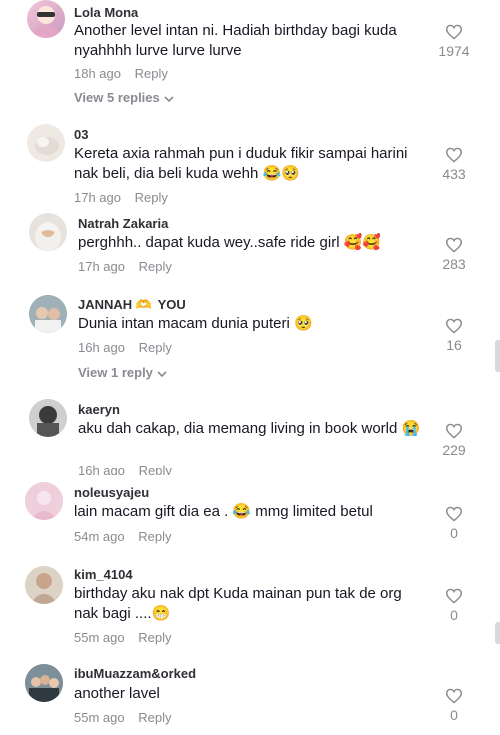  Describe the element at coordinates (454, 41) in the screenshot. I see `like-button: 1974` at that location.